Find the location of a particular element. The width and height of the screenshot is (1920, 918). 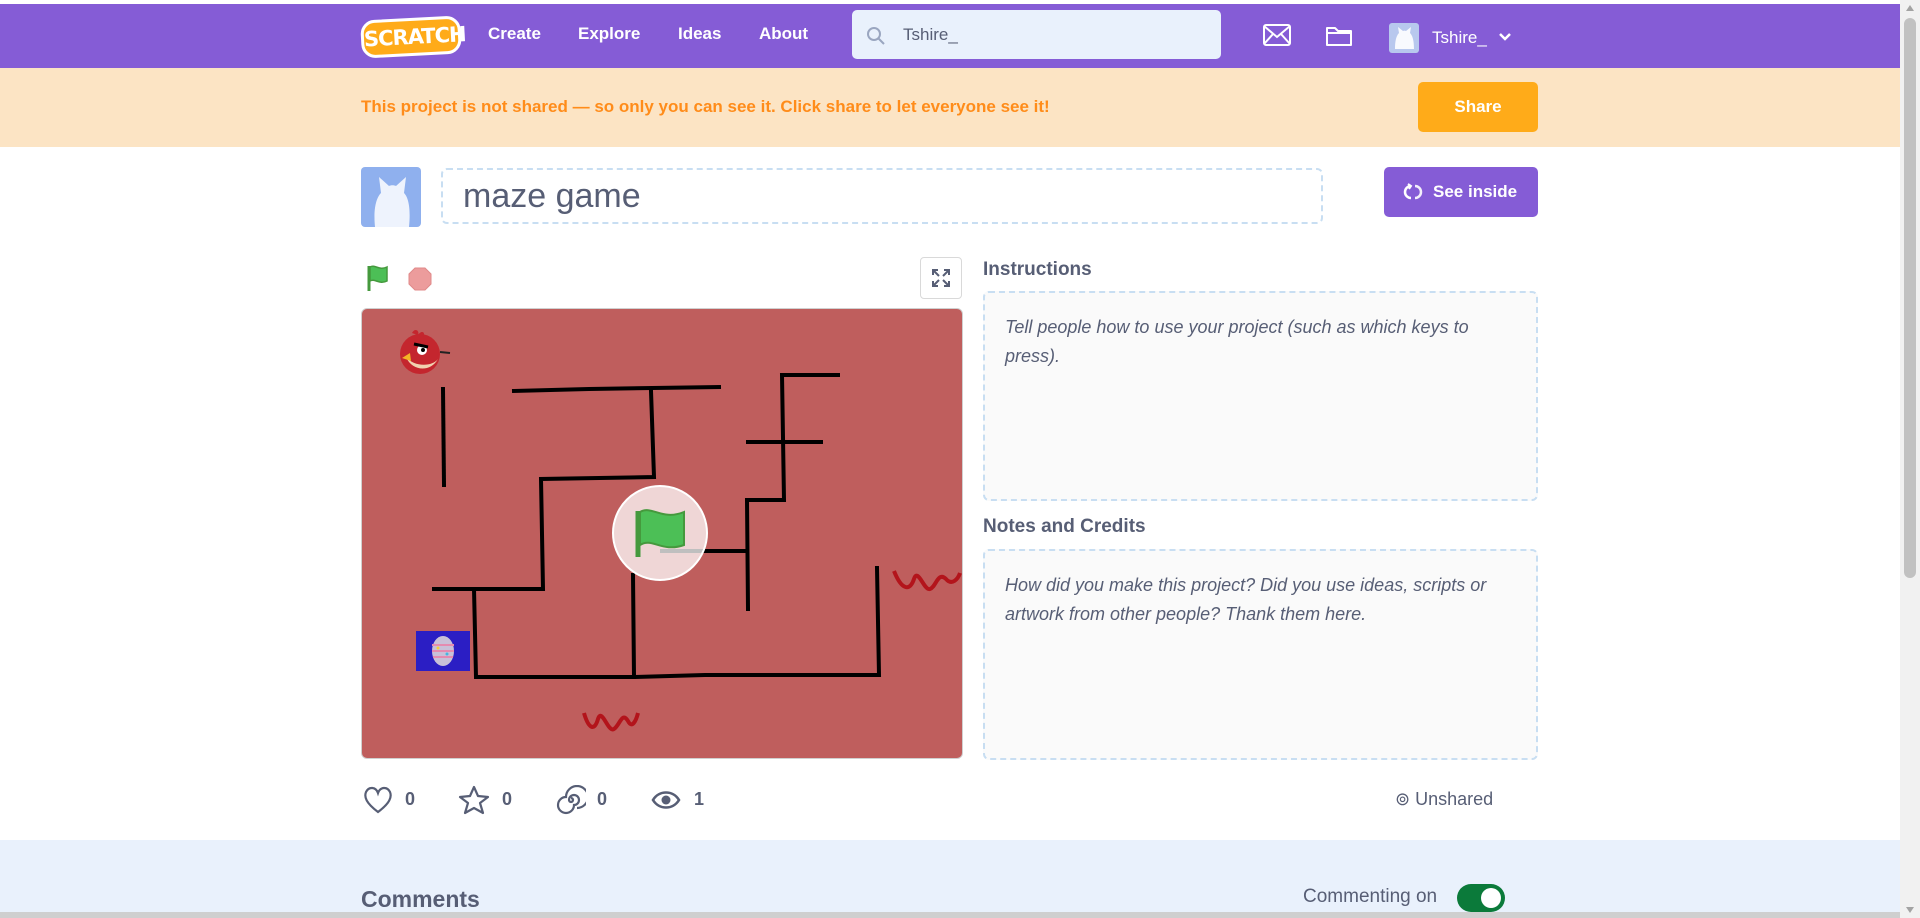

search-icon is located at coordinates (876, 36).